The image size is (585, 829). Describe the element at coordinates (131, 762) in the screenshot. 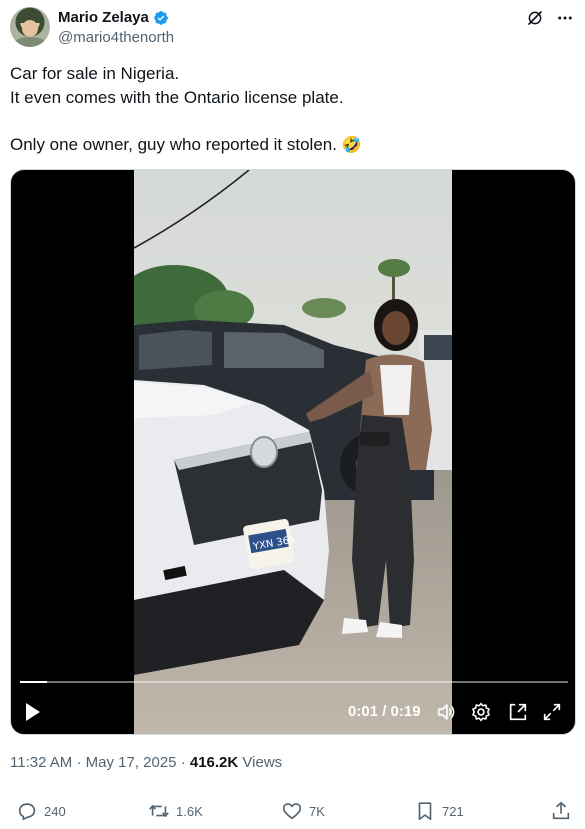

I see `tweet-date: May 17, 2025` at that location.